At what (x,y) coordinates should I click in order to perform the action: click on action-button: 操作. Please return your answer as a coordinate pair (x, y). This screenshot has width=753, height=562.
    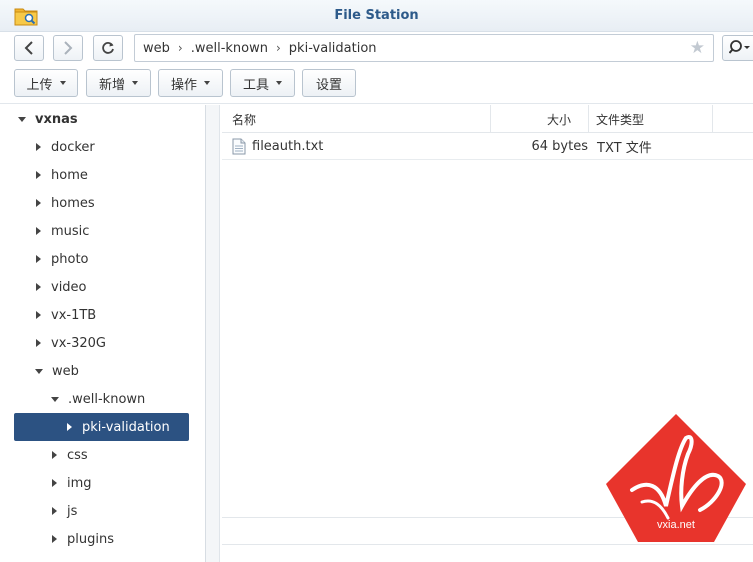
    Looking at the image, I should click on (190, 83).